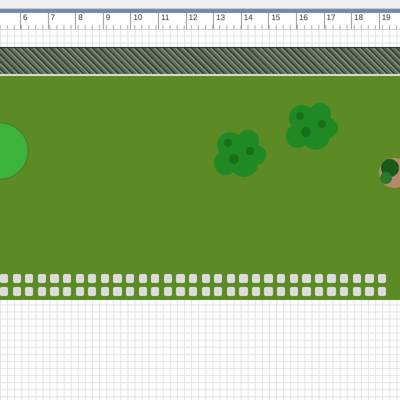 The image size is (400, 400). What do you see at coordinates (310, 21) in the screenshot?
I see `ruler-label: 16` at bounding box center [310, 21].